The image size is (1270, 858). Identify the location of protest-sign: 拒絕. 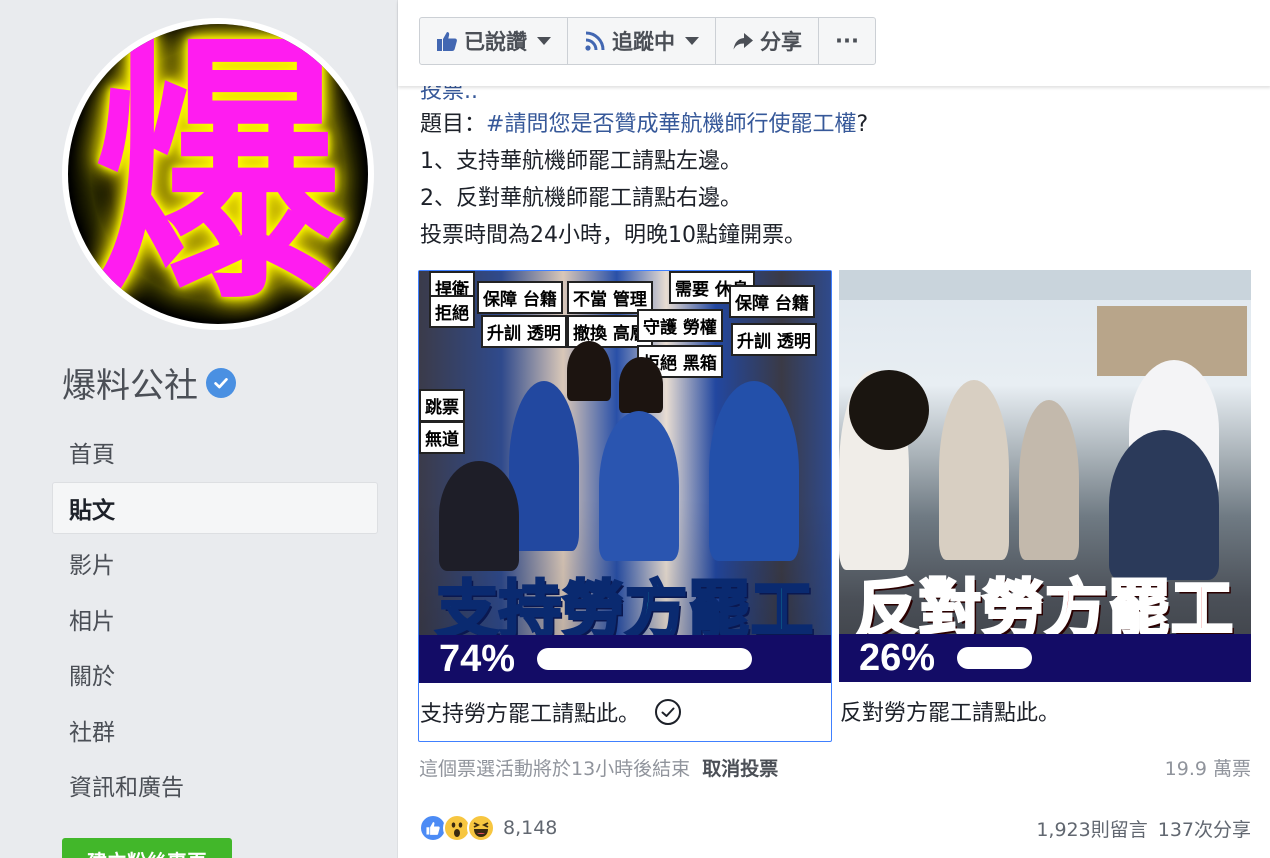
(452, 311).